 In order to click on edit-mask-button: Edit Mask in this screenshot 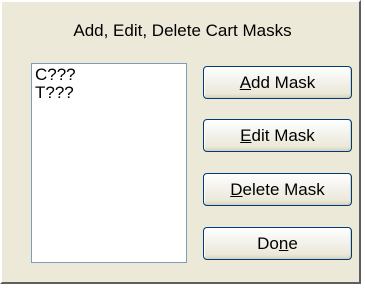, I will do `click(277, 135)`.